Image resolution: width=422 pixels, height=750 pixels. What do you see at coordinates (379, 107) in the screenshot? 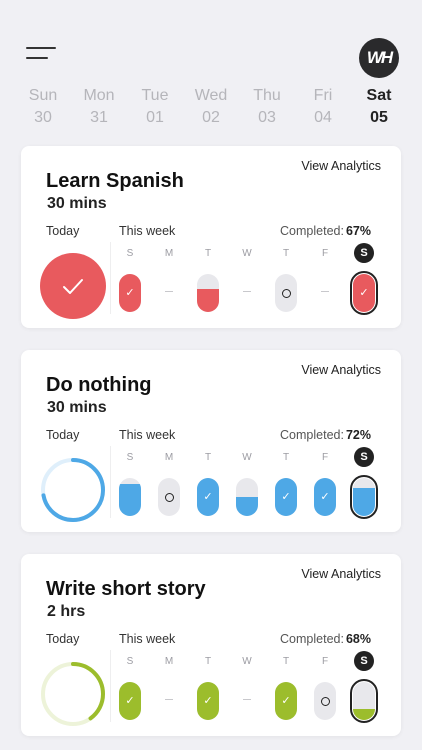
I see `day-sat: Sat 05` at bounding box center [379, 107].